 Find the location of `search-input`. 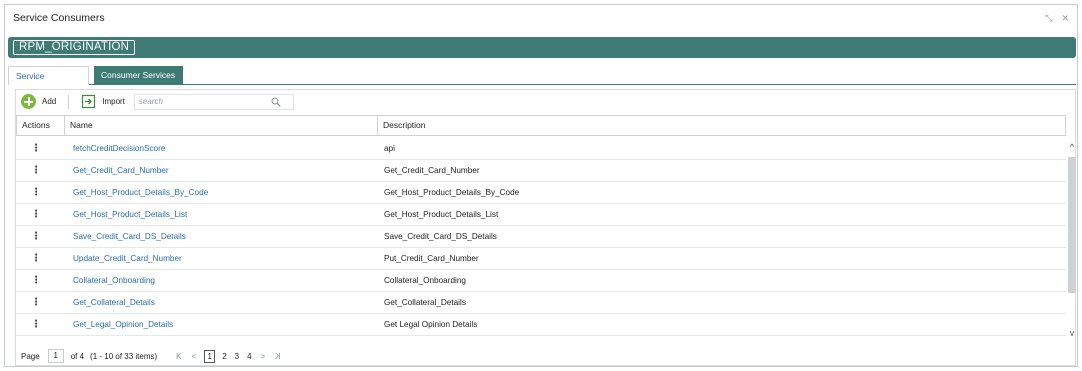

search-input is located at coordinates (213, 101).